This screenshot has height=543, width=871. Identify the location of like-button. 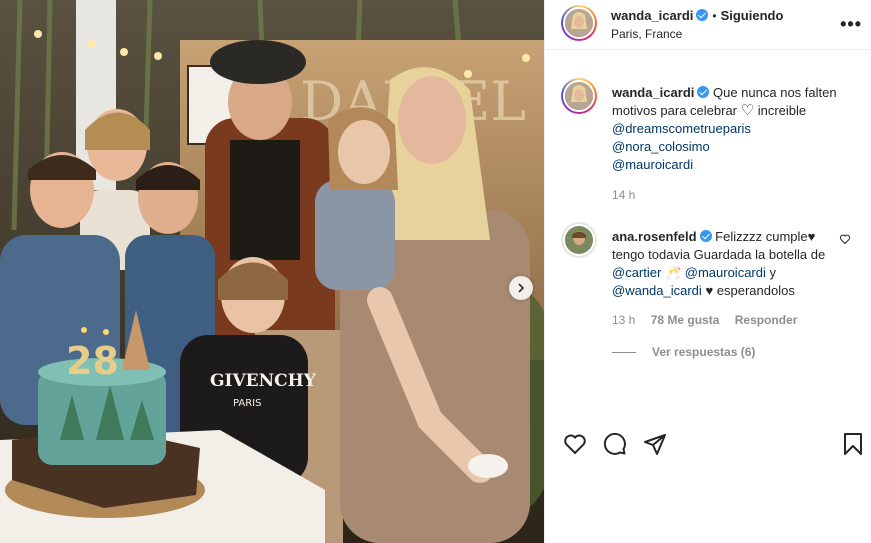
(575, 444).